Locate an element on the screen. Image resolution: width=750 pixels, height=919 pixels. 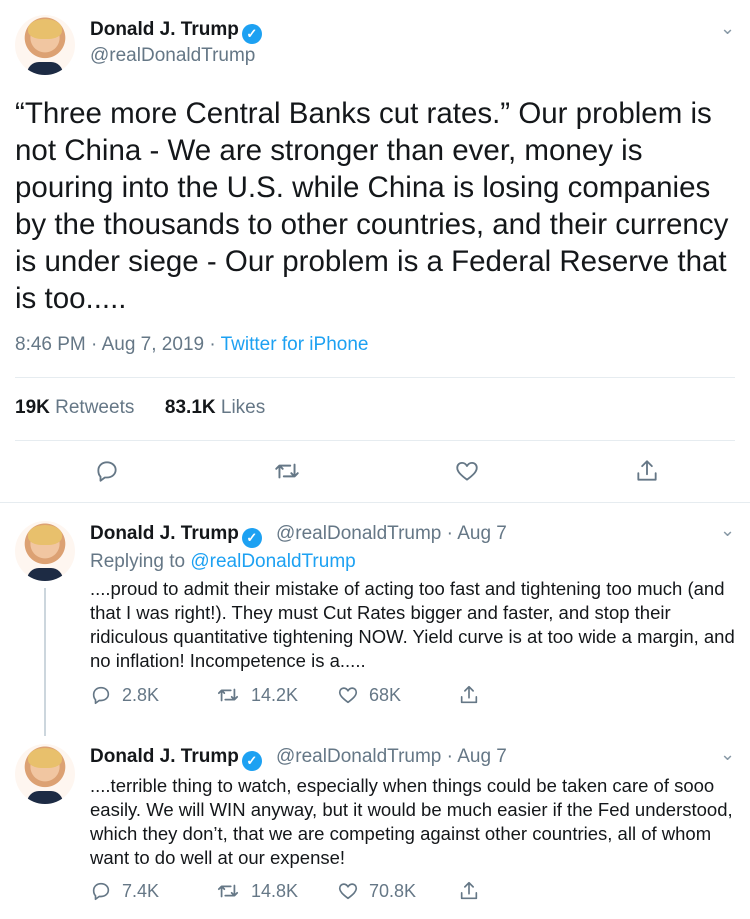
section-divider is located at coordinates (375, 502).